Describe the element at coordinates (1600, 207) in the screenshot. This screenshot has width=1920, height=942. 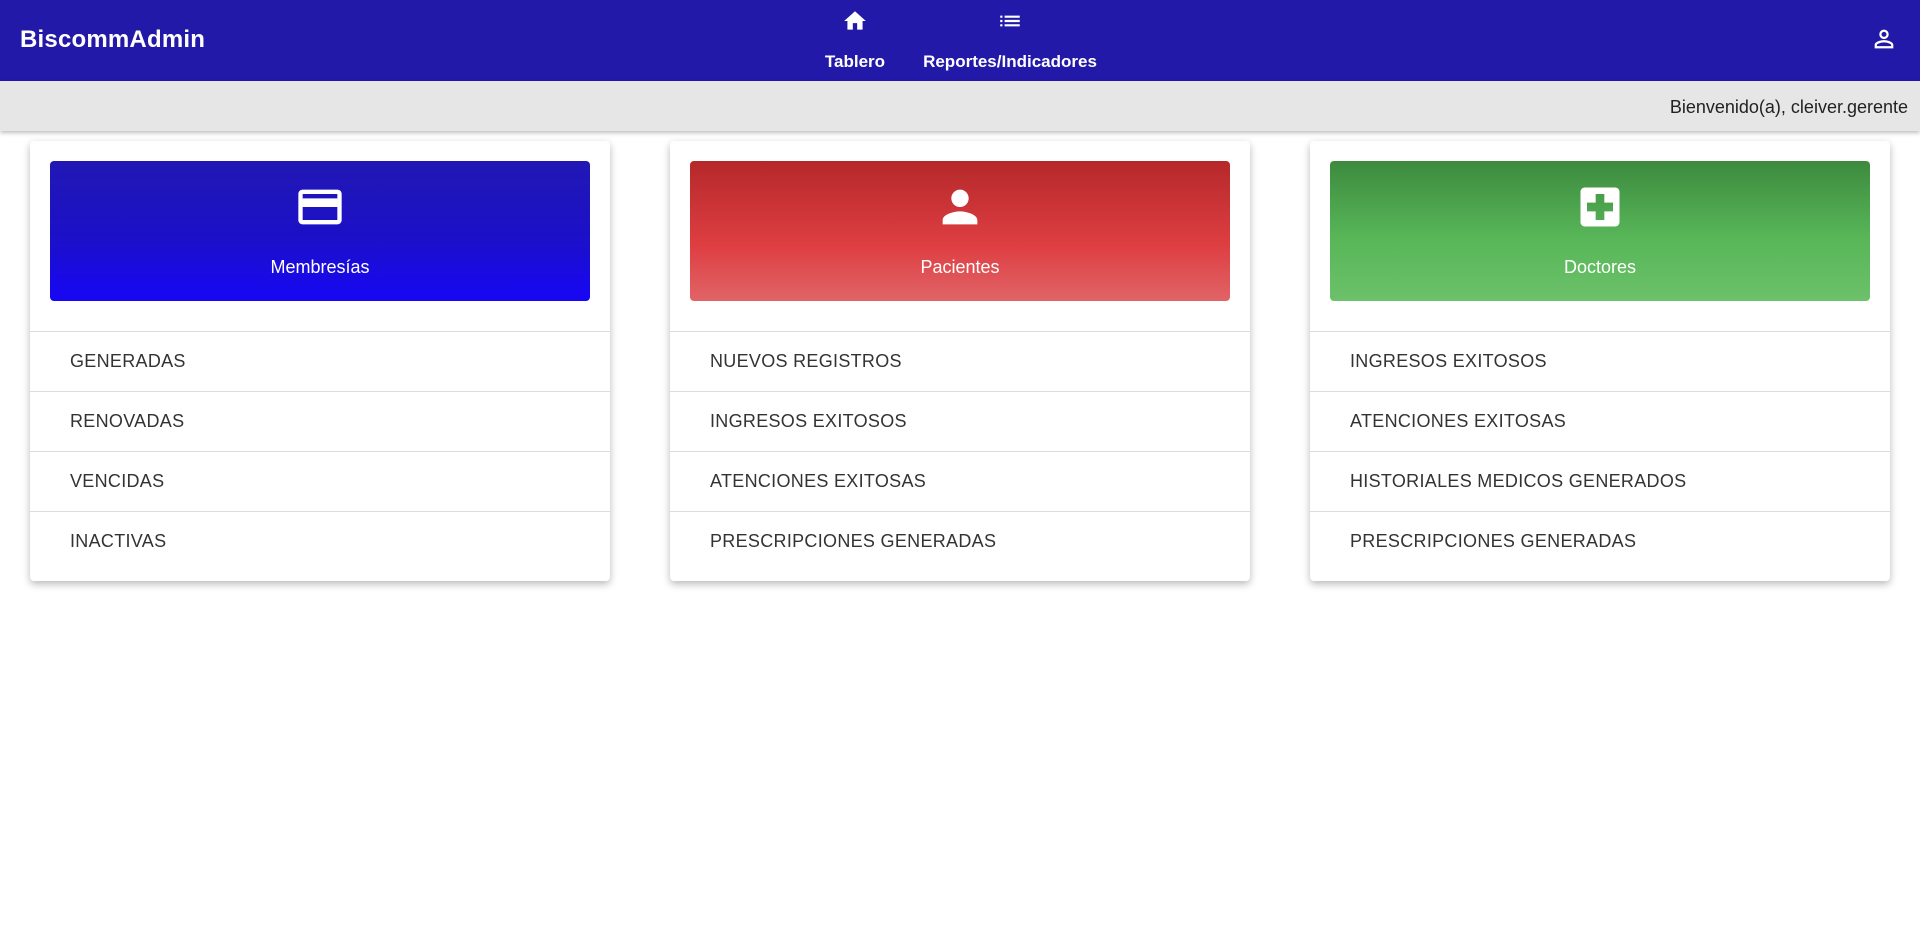
I see `medical-cross-icon` at that location.